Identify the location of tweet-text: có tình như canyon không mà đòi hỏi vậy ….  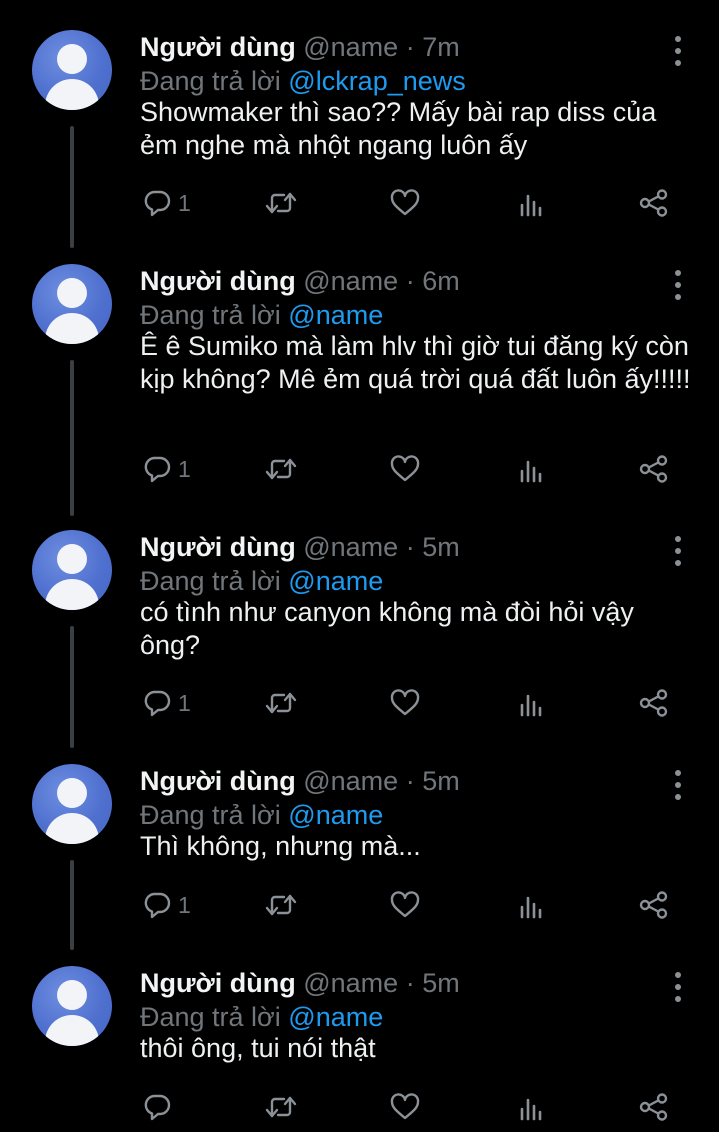
(387, 628).